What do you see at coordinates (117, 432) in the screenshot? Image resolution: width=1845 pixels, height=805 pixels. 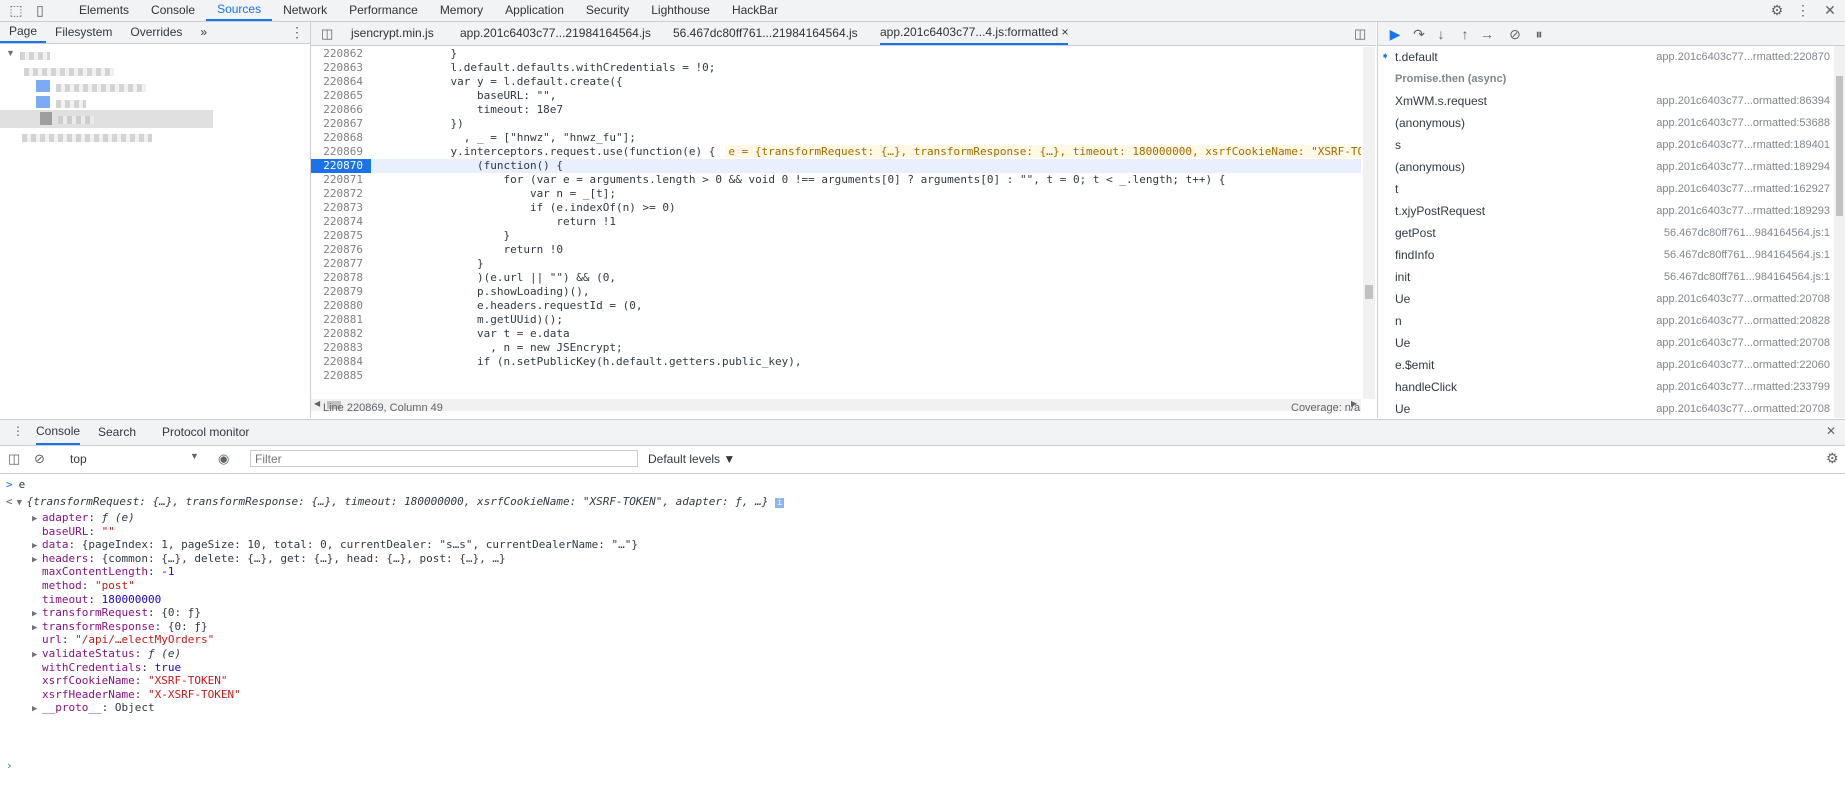 I see `drawer-tab-search: Search` at bounding box center [117, 432].